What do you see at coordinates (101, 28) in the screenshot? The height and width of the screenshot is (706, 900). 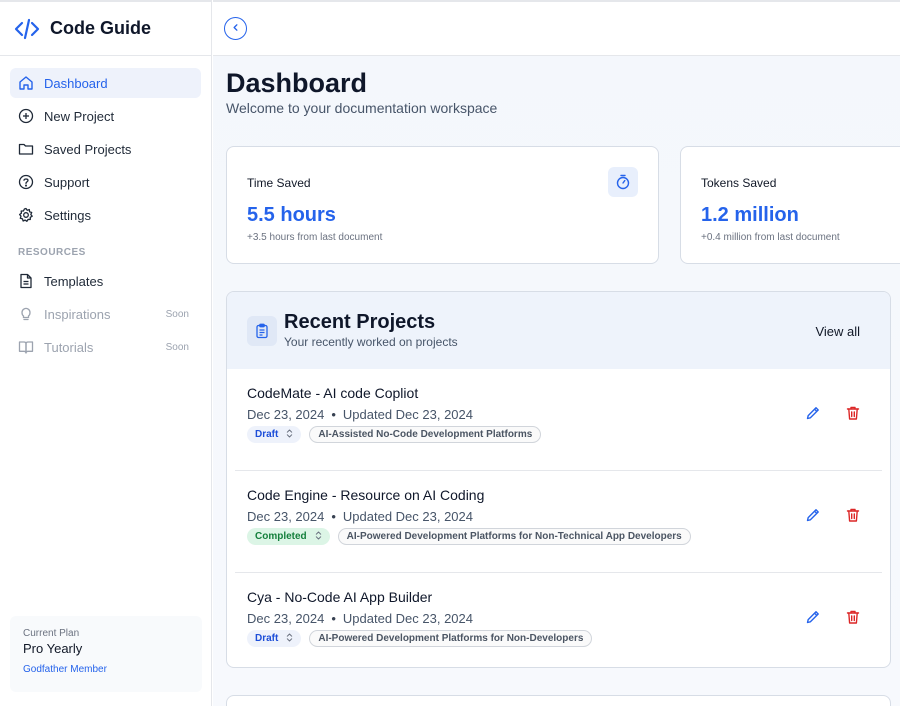 I see `brand-title: Code Guide` at bounding box center [101, 28].